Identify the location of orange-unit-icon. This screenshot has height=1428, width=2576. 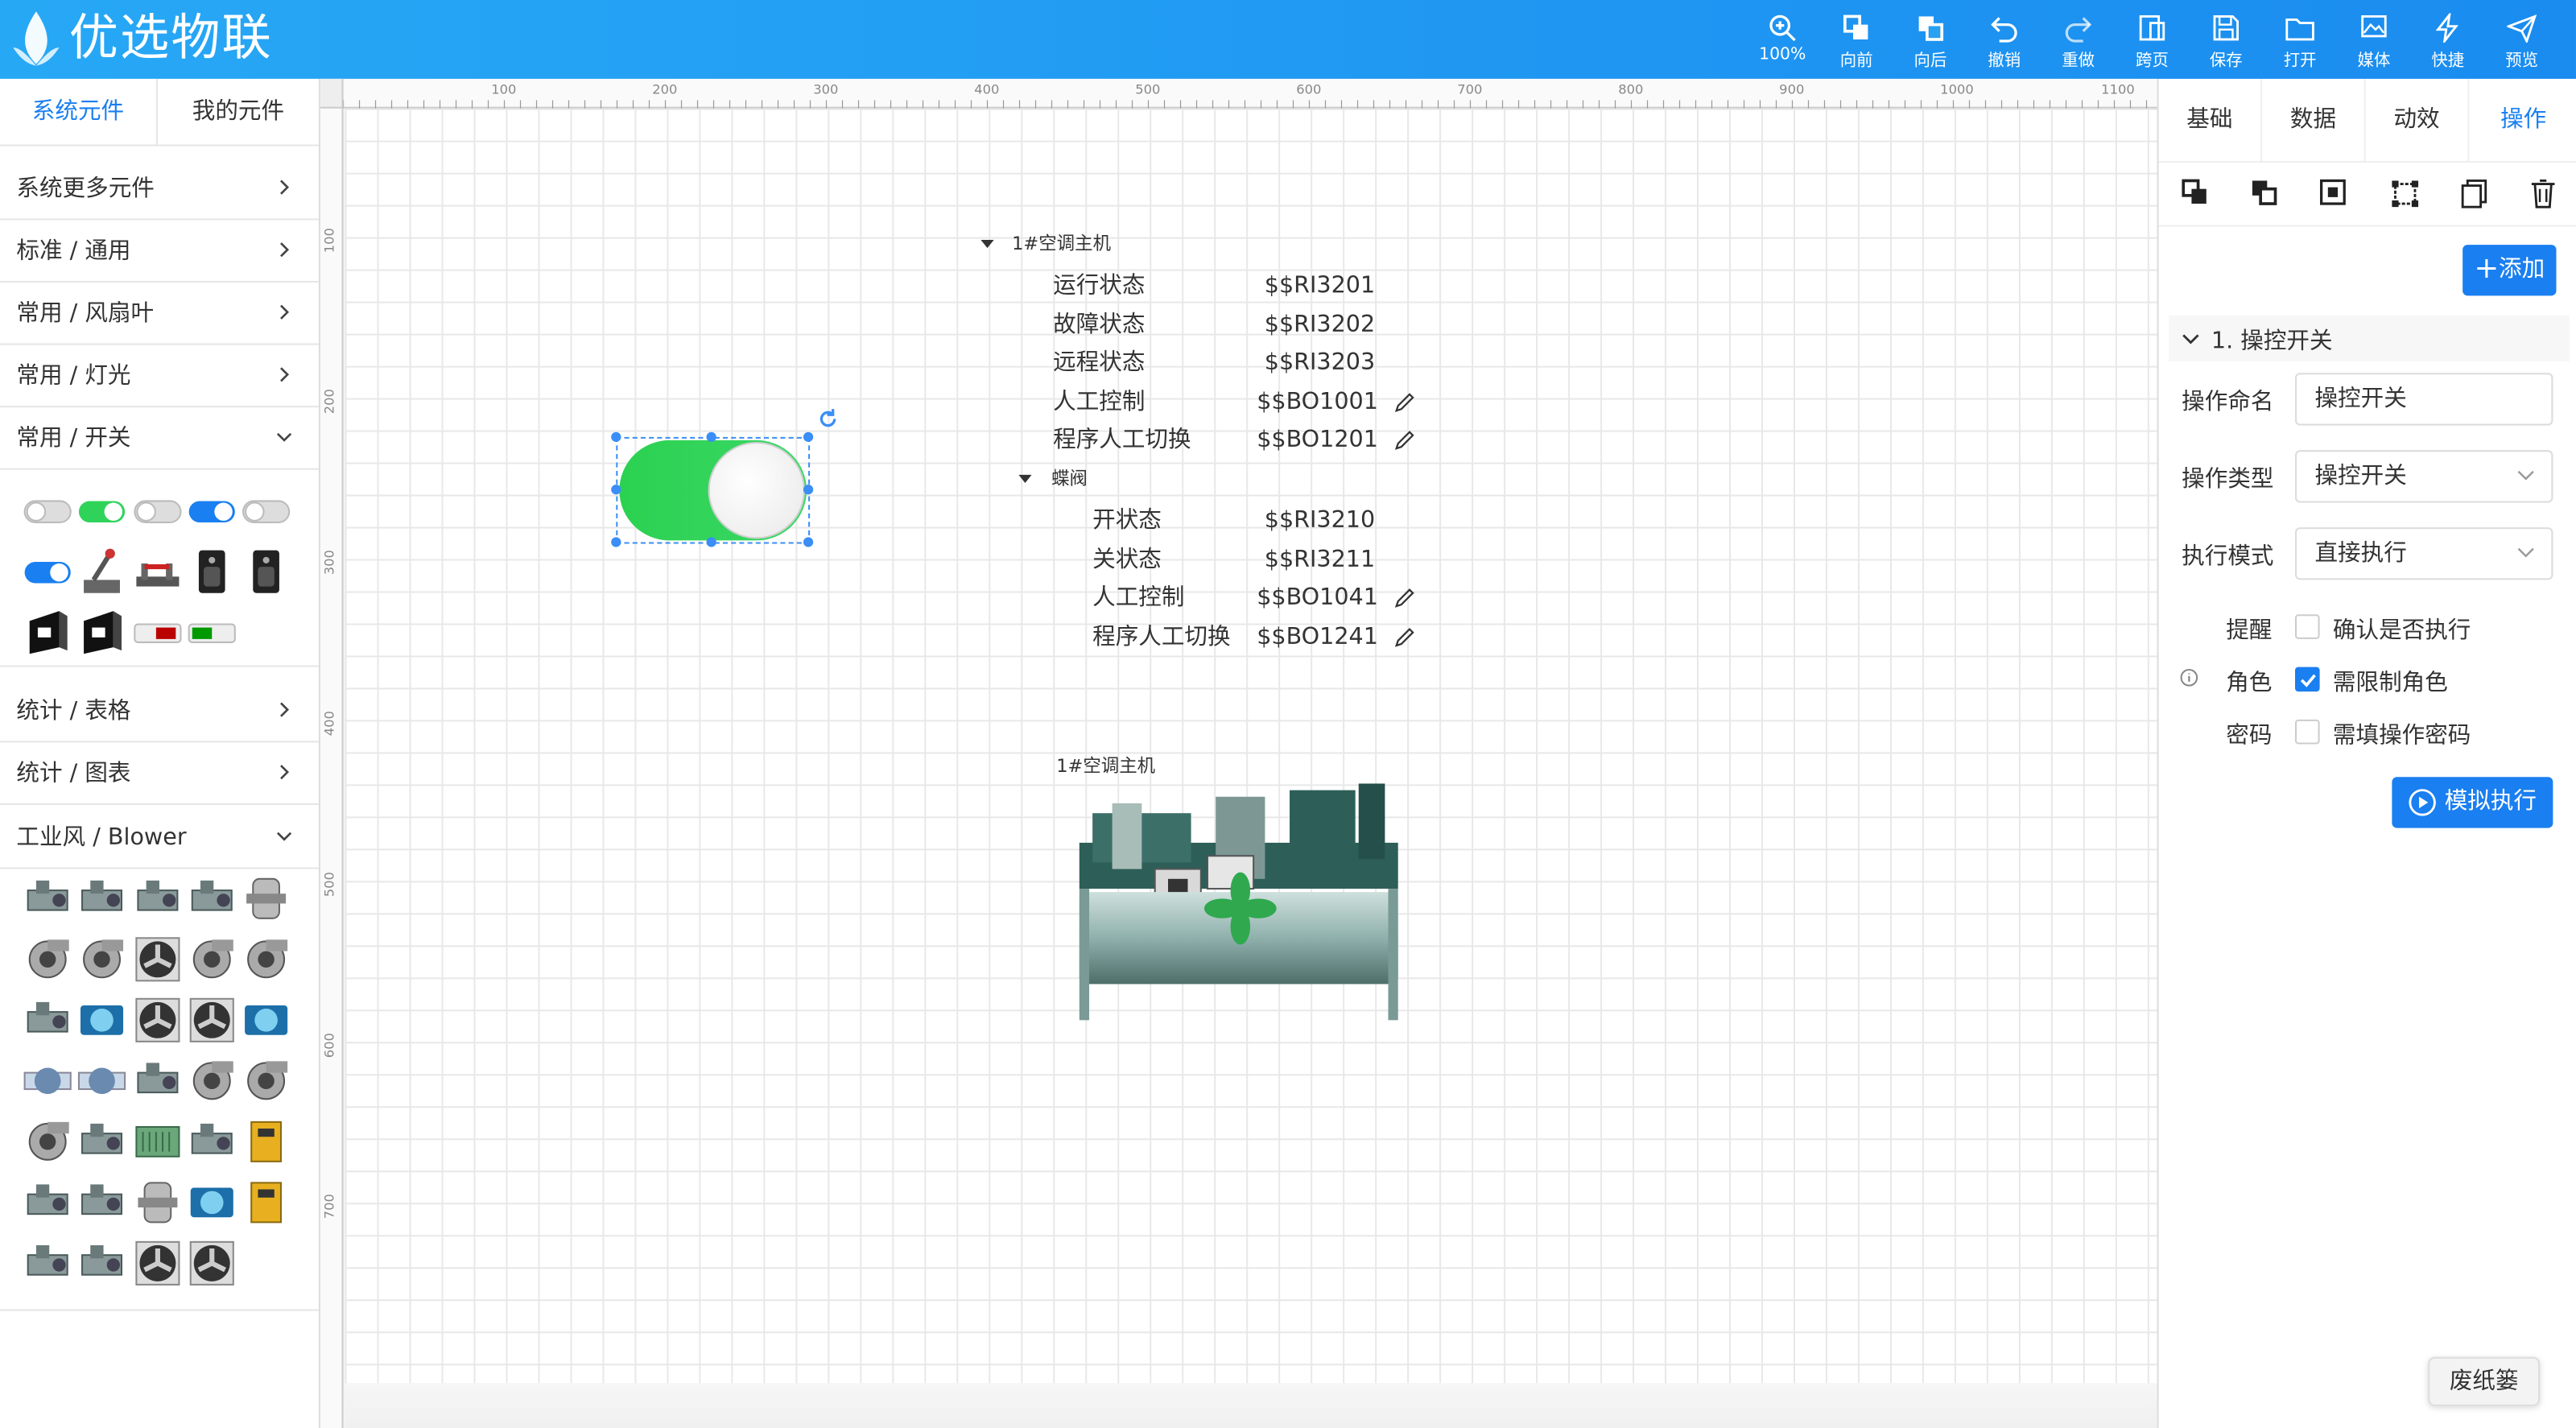
(266, 1202).